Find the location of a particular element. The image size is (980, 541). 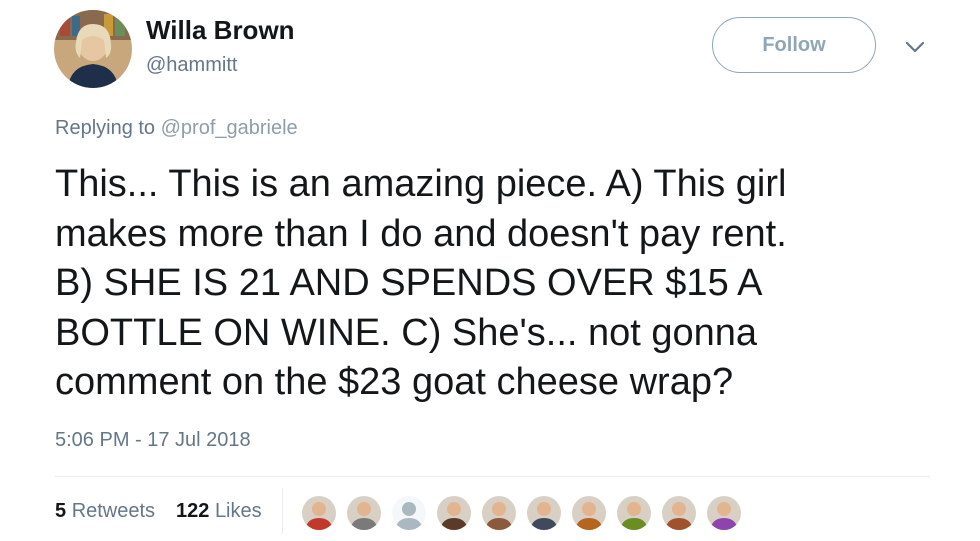

tweet-text-line: comment on the $23 goat cheese wrap? is located at coordinates (394, 382).